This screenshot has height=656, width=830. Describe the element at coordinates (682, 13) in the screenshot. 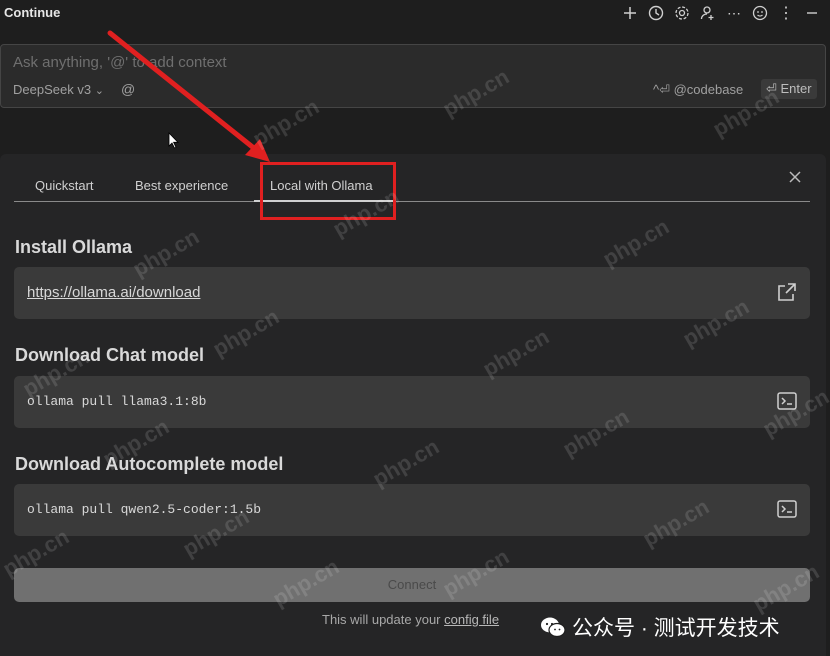

I see `gear-icon` at that location.